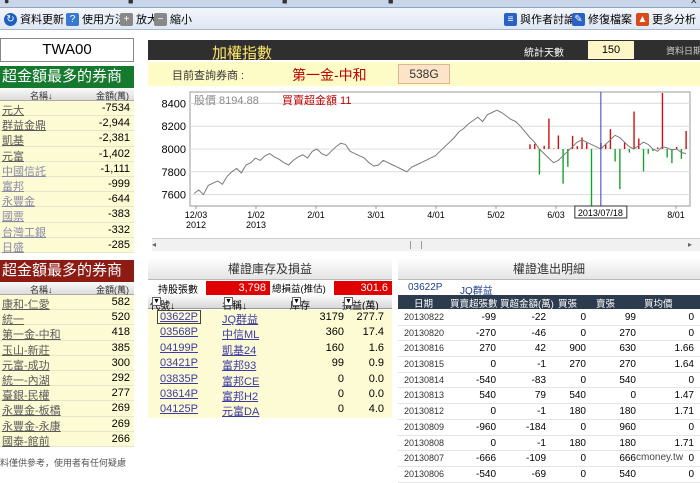 Image resolution: width=700 pixels, height=483 pixels. I want to click on warrant-pl: 1.6, so click(376, 348).